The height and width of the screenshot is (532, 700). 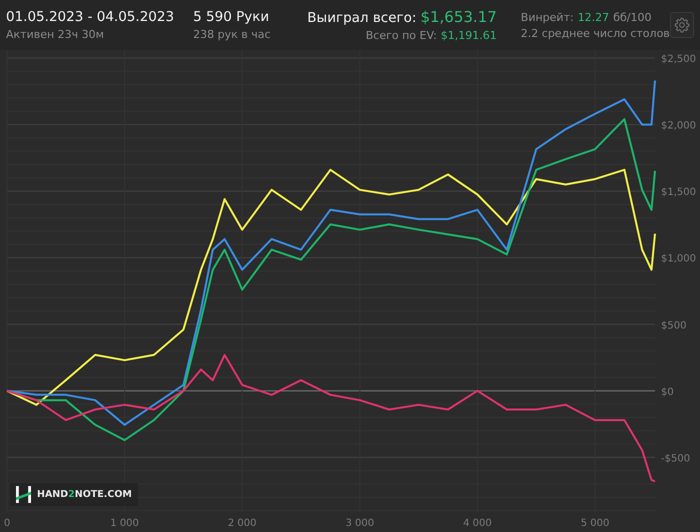 I want to click on logo-icon, so click(x=23, y=494).